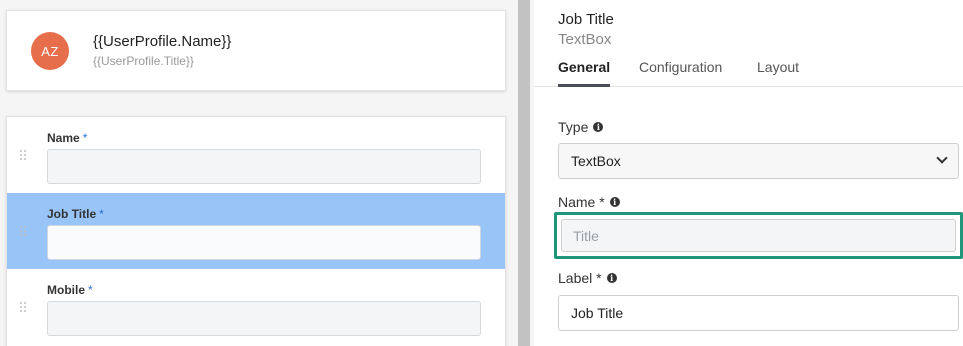 The width and height of the screenshot is (963, 346). I want to click on profile-title: {{UserProfile.Title}}, so click(143, 61).